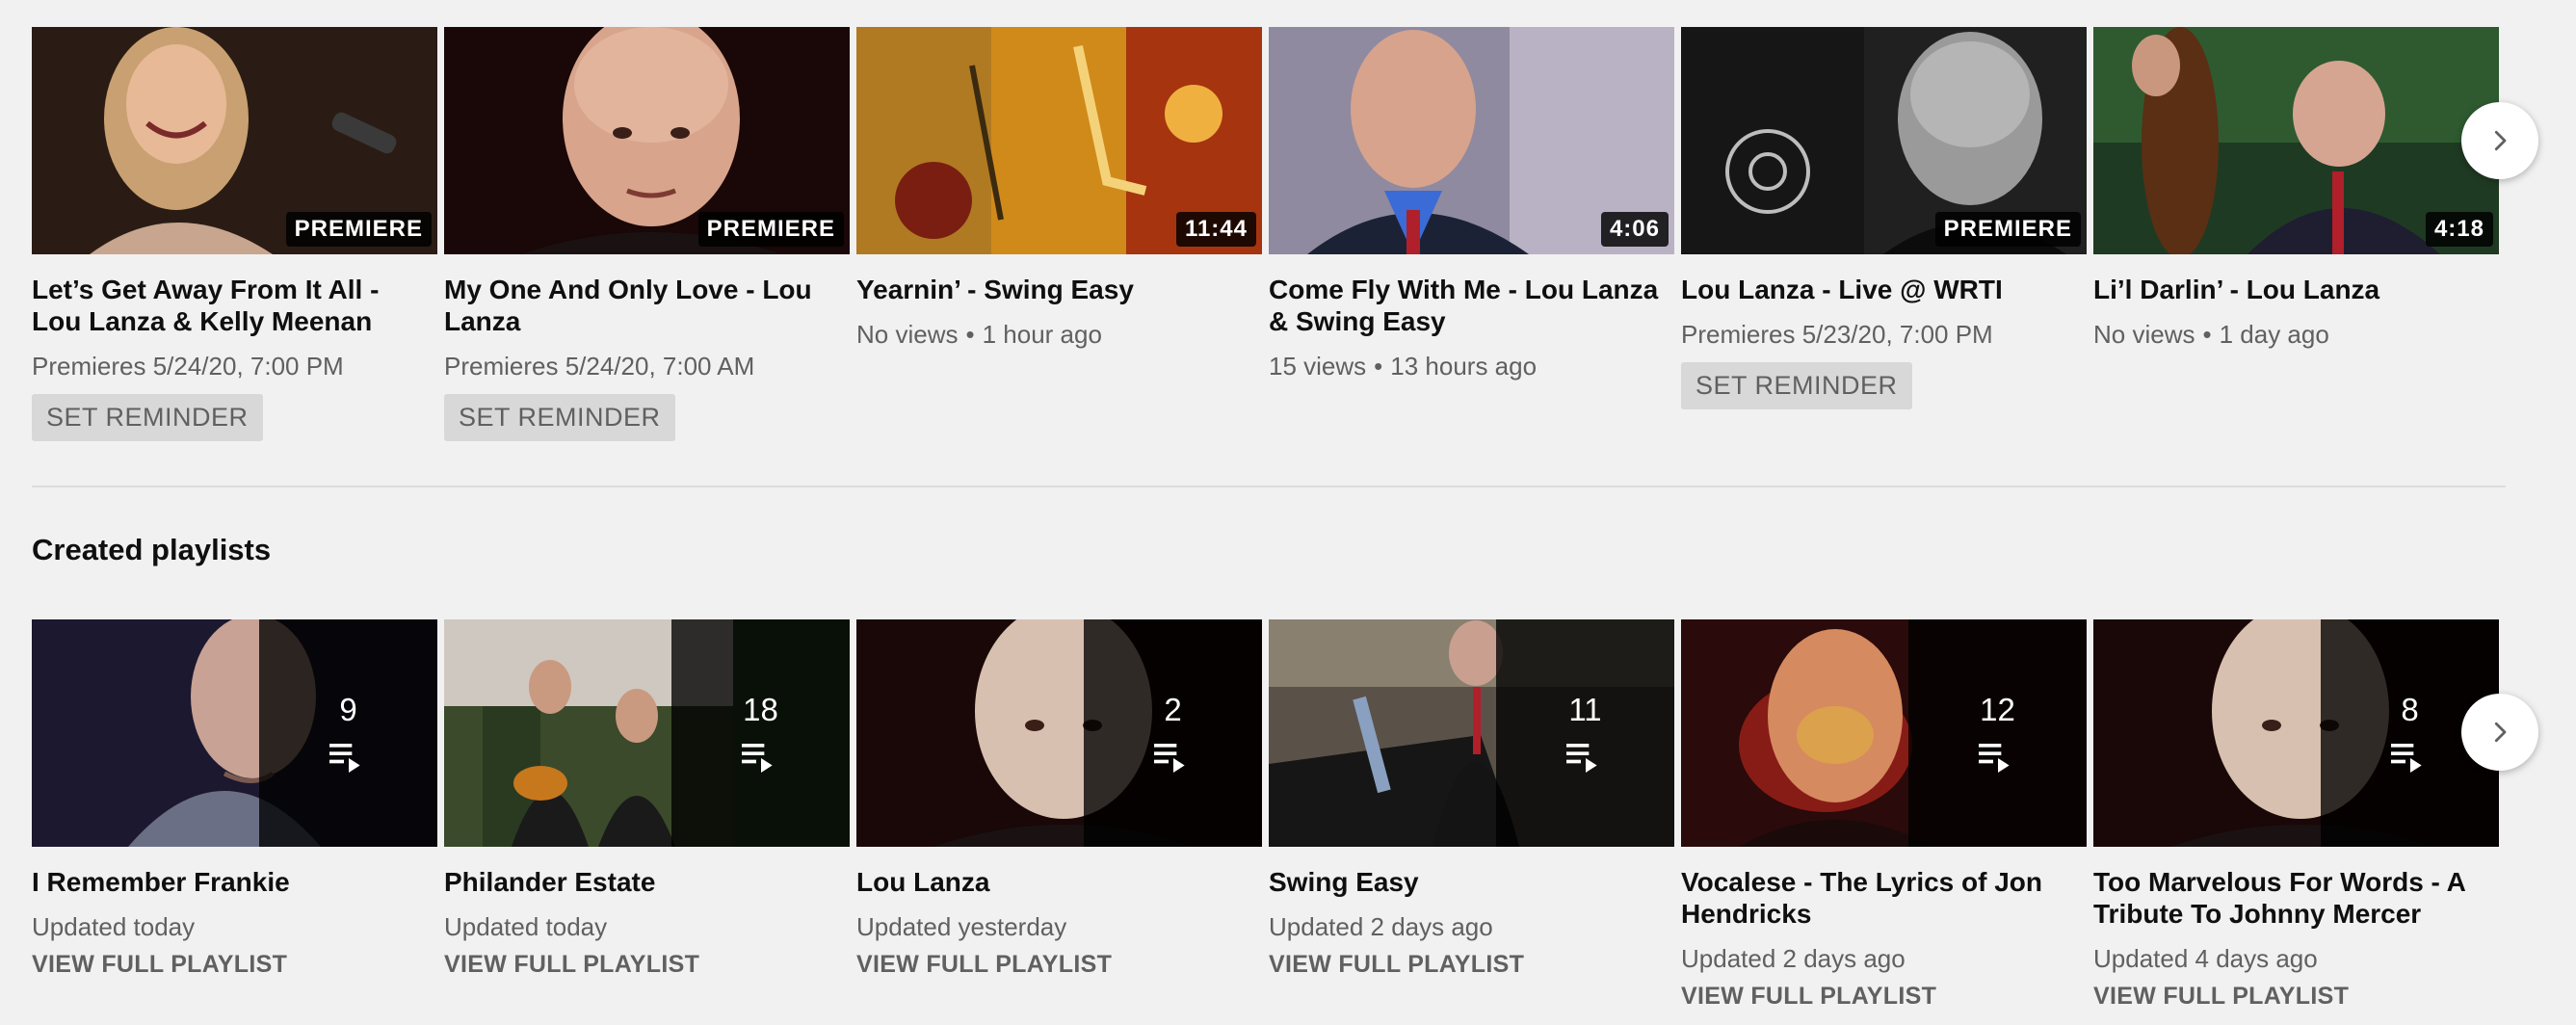 The image size is (2576, 1025). I want to click on playlist-video-count: 18, so click(761, 709).